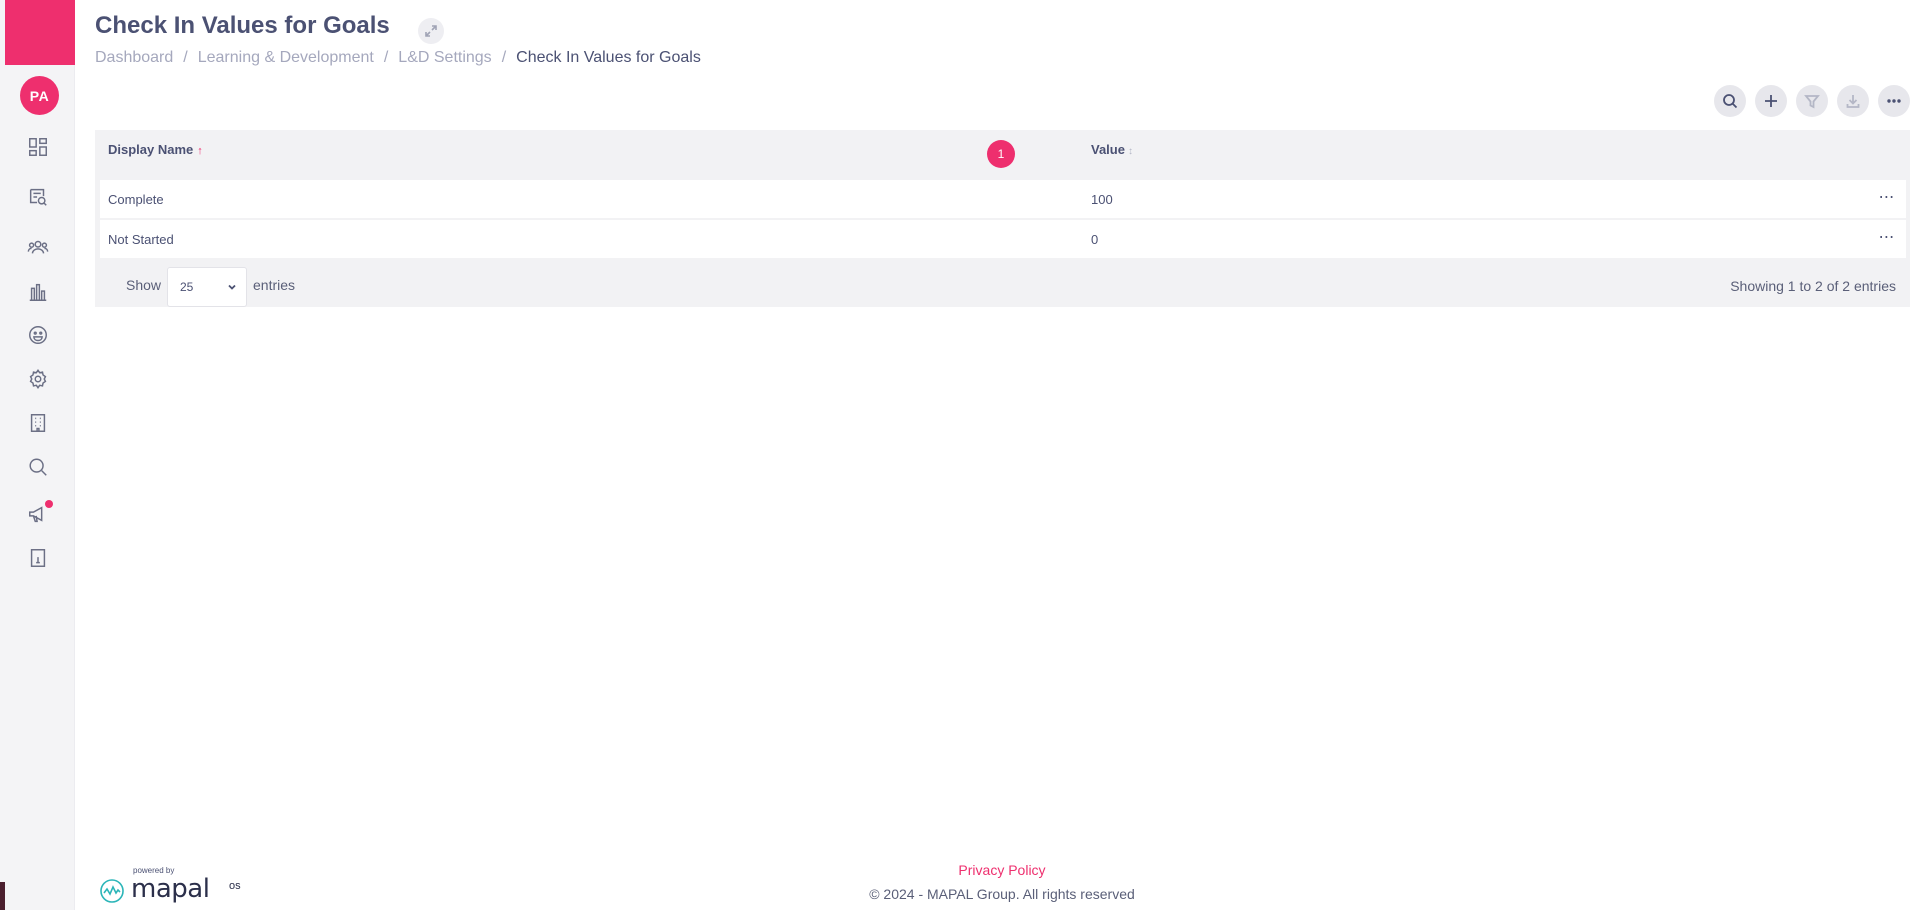 This screenshot has width=1923, height=910. I want to click on cell-display-name: Not Started, so click(141, 239).